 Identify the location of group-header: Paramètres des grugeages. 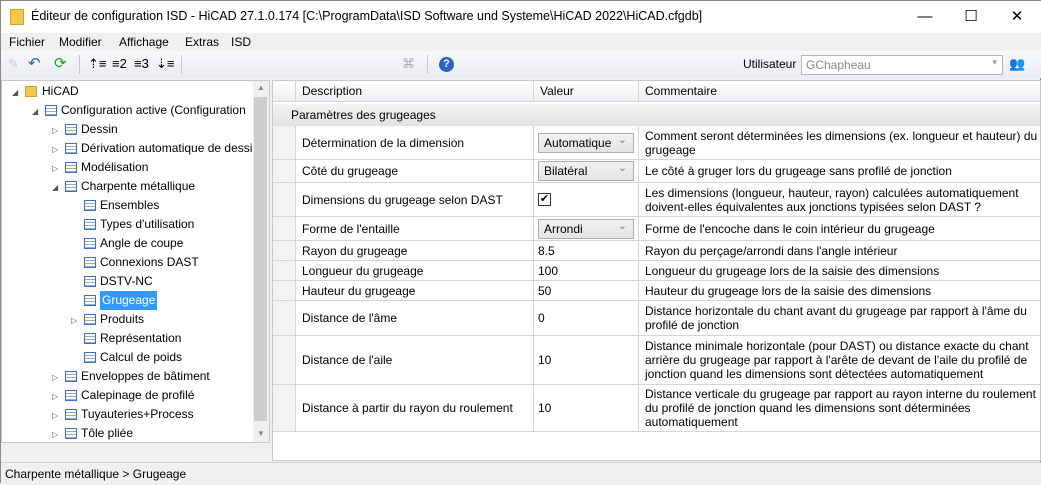
(656, 115).